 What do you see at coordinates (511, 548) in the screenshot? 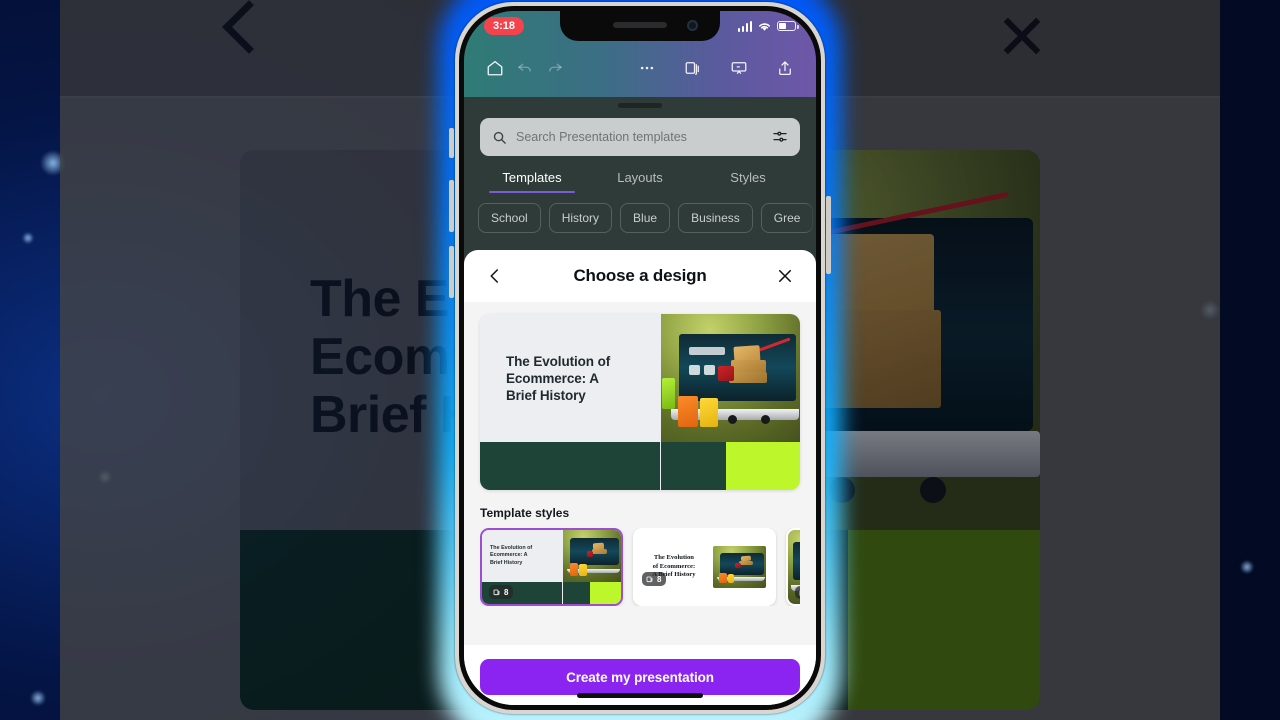
I see `style-1-title-line1: The Evolution of` at bounding box center [511, 548].